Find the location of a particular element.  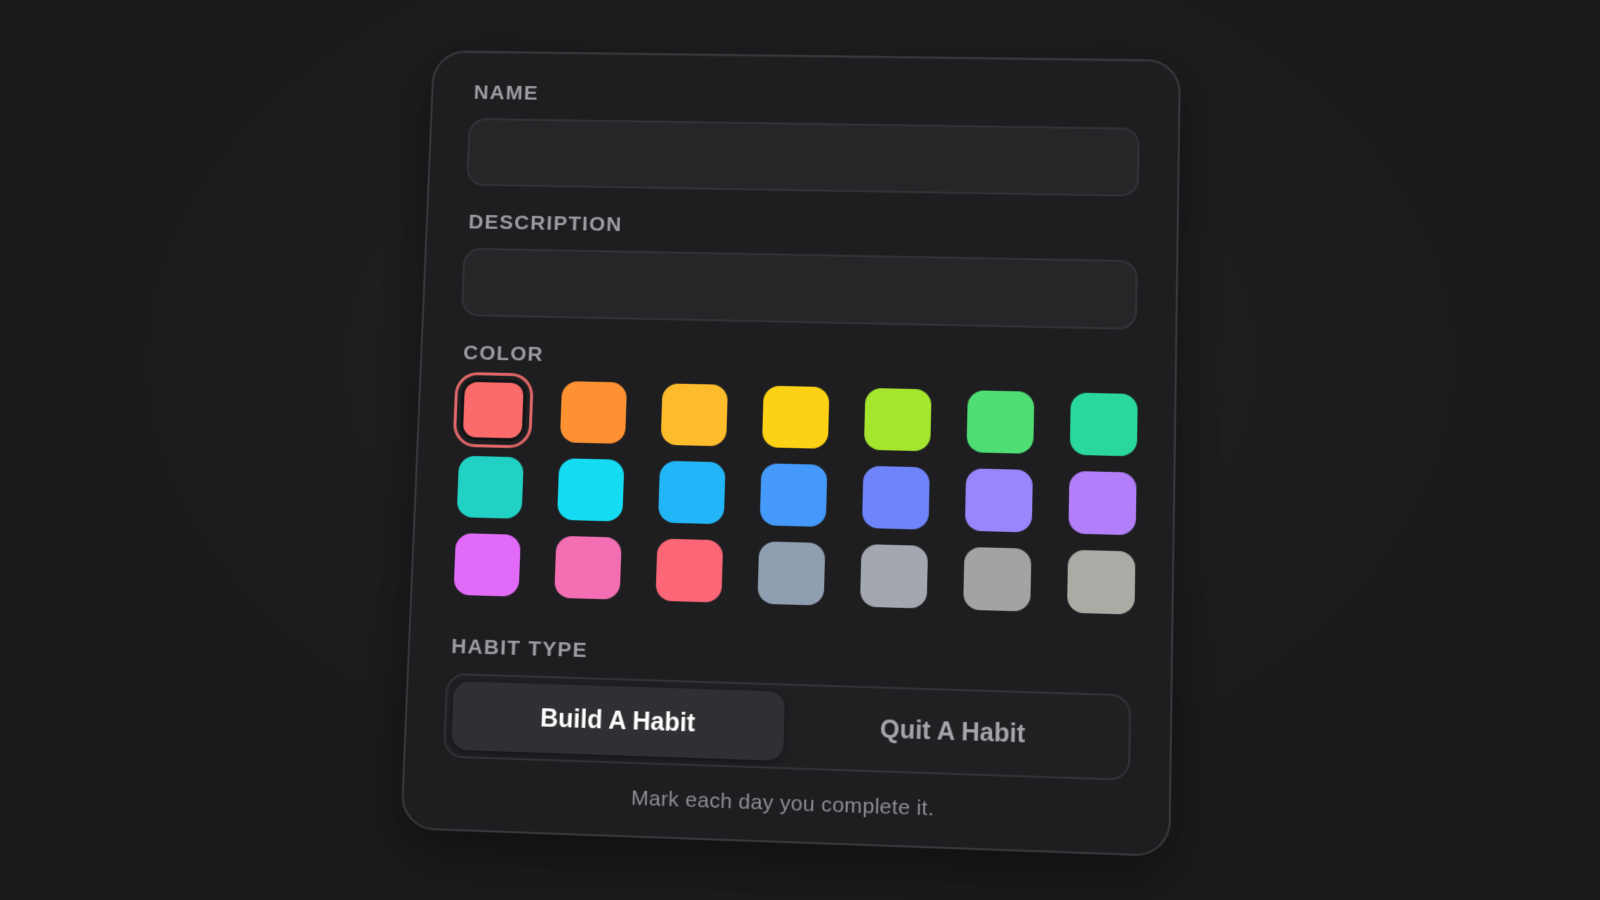

build-habit-option: Build A Habit is located at coordinates (618, 721).